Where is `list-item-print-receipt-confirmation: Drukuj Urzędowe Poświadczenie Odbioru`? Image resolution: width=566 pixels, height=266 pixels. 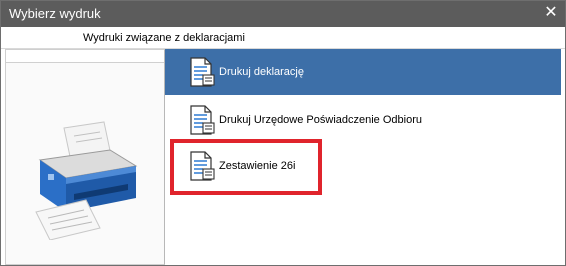 list-item-print-receipt-confirmation: Drukuj Urzędowe Poświadczenie Odbioru is located at coordinates (363, 120).